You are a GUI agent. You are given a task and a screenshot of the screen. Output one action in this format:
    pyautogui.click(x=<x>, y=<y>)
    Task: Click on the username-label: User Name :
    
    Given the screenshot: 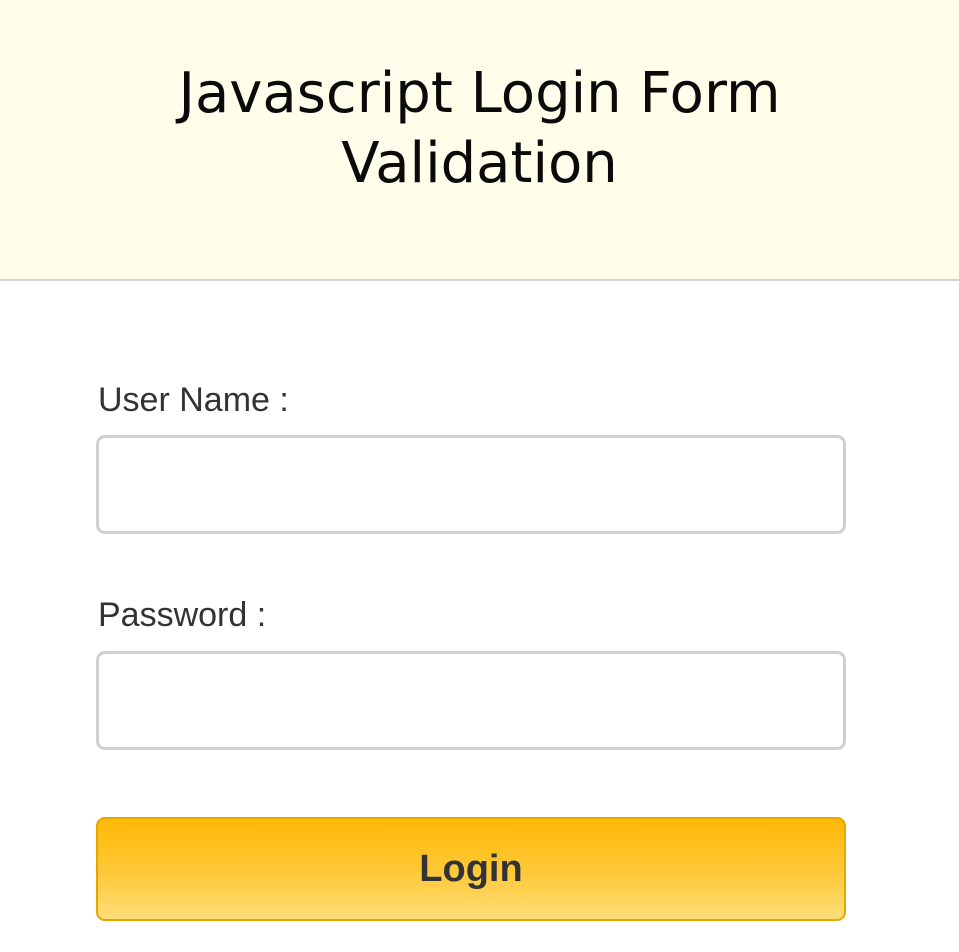 What is the action you would take?
    pyautogui.click(x=193, y=400)
    